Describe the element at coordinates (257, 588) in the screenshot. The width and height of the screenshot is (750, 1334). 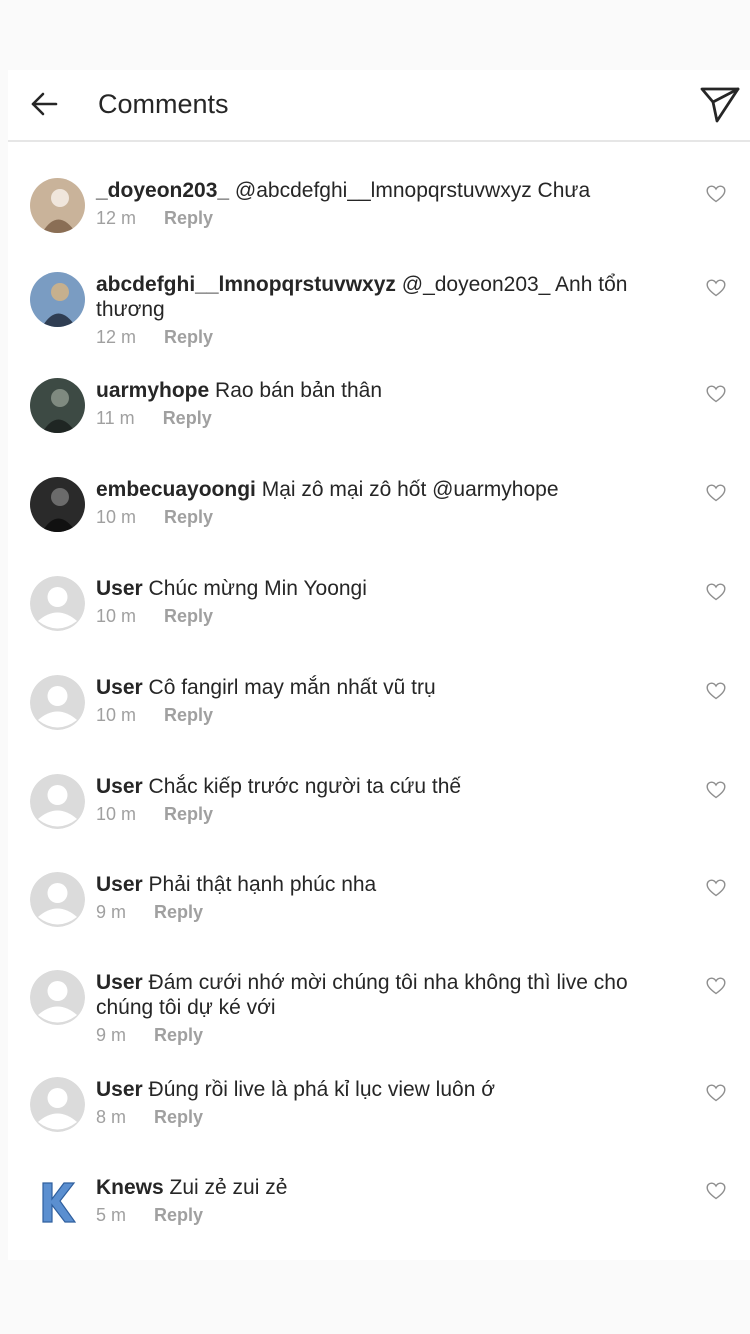
I see `comment-text: Chúc mừng Min Yoongi` at that location.